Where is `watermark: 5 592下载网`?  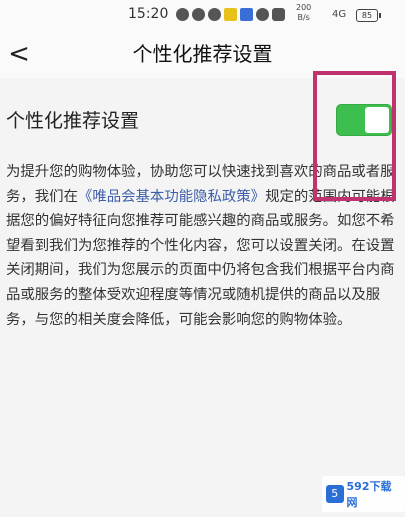
watermark: 5 592下载网 is located at coordinates (363, 494).